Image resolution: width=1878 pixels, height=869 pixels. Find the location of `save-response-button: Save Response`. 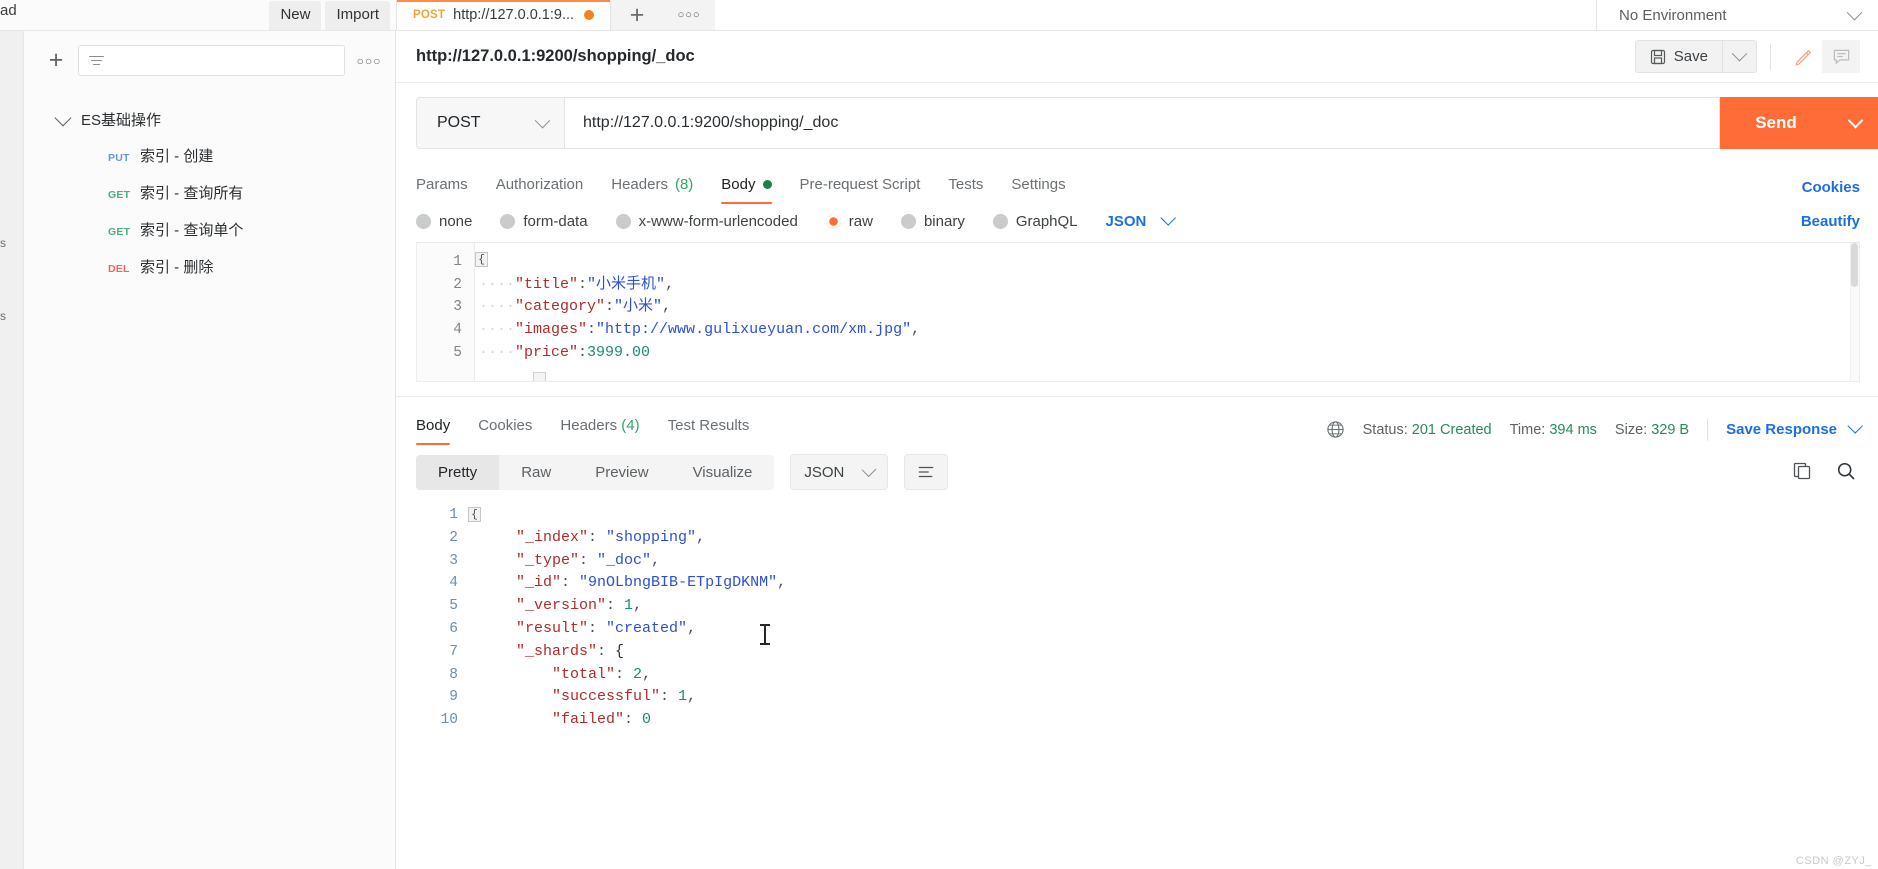

save-response-button: Save Response is located at coordinates (1794, 428).